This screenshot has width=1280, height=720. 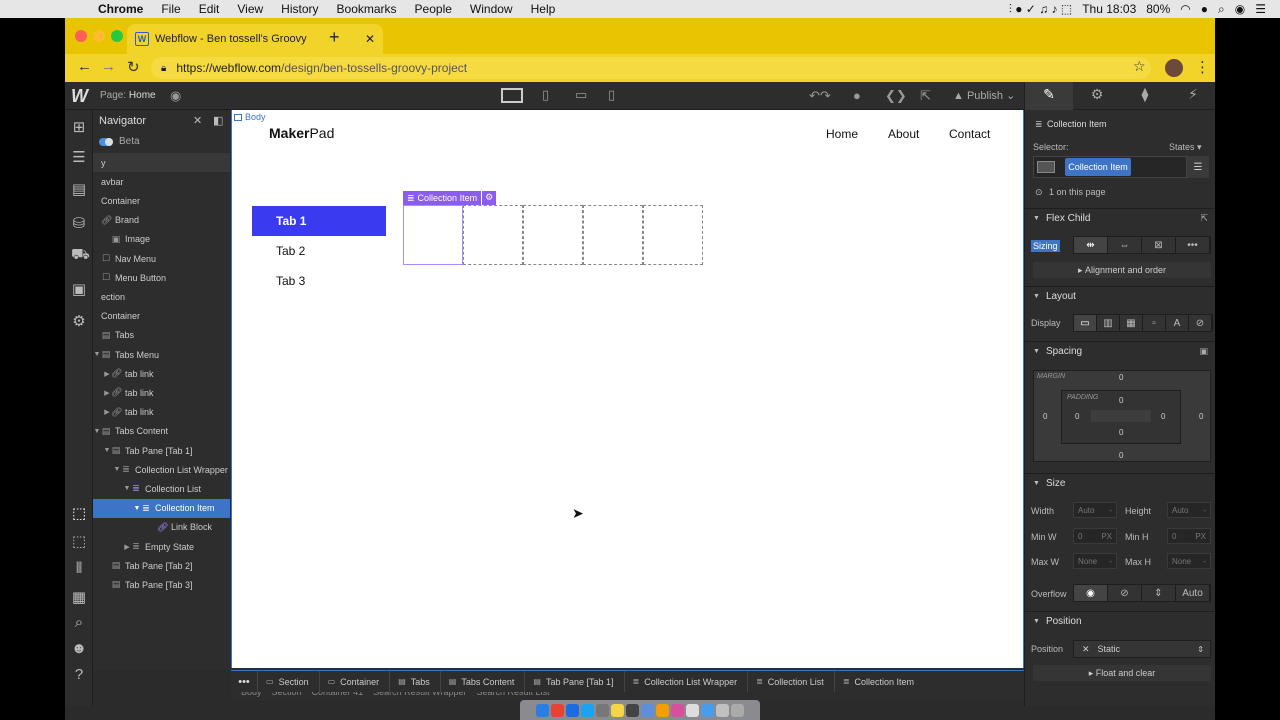 I want to click on breadcrumb-item: ▤ Tabs, so click(x=414, y=681).